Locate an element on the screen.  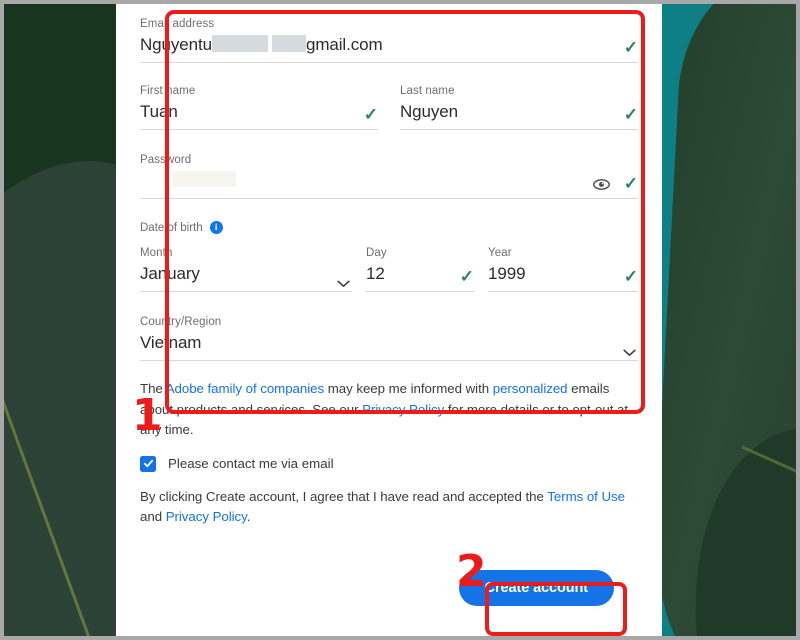
first-name-check-icon: ✓ is located at coordinates (370, 114).